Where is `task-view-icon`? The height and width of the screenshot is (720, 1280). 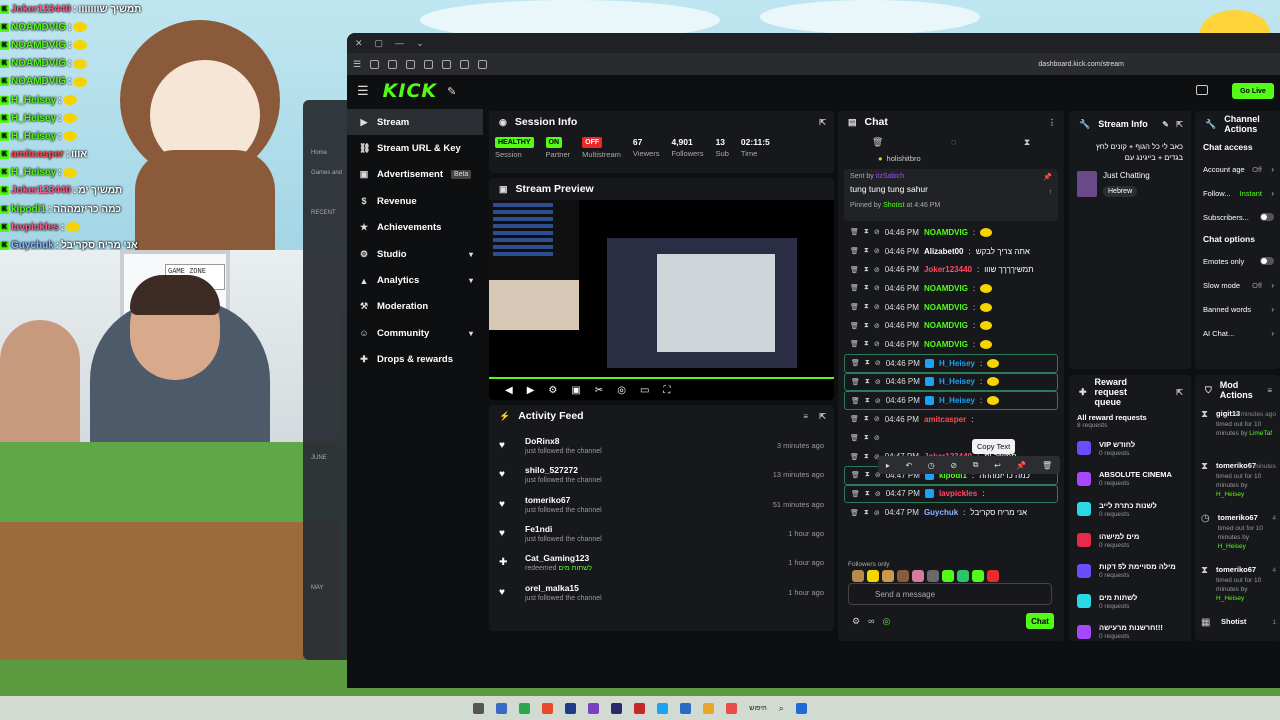 task-view-icon is located at coordinates (479, 708).